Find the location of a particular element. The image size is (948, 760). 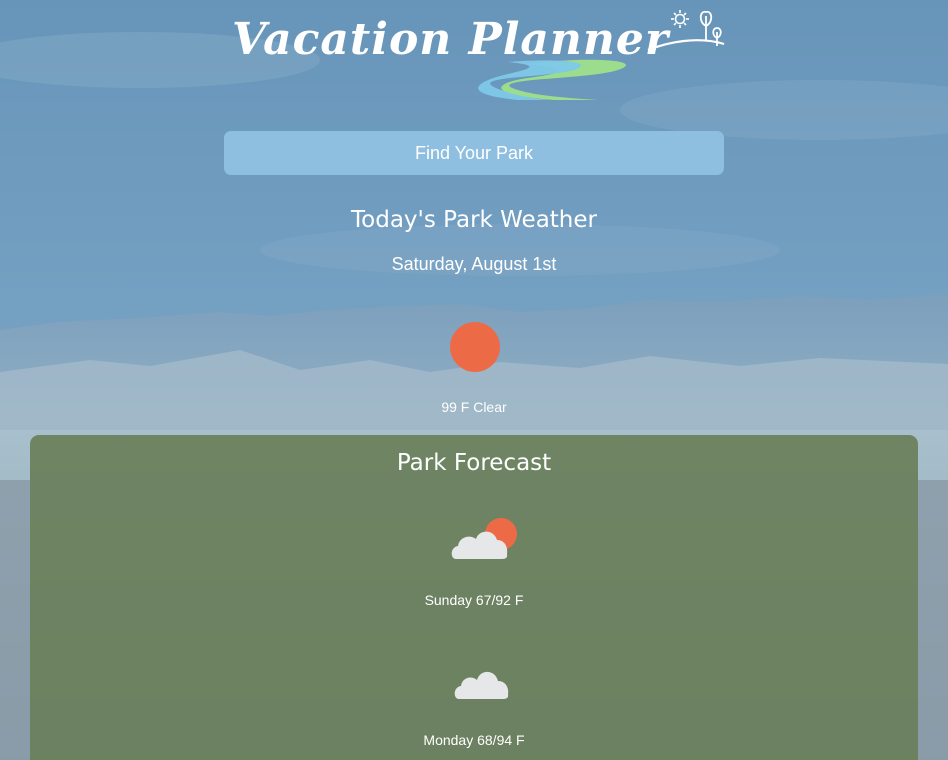

todays-weather-title: Today's Park Weather is located at coordinates (474, 220).